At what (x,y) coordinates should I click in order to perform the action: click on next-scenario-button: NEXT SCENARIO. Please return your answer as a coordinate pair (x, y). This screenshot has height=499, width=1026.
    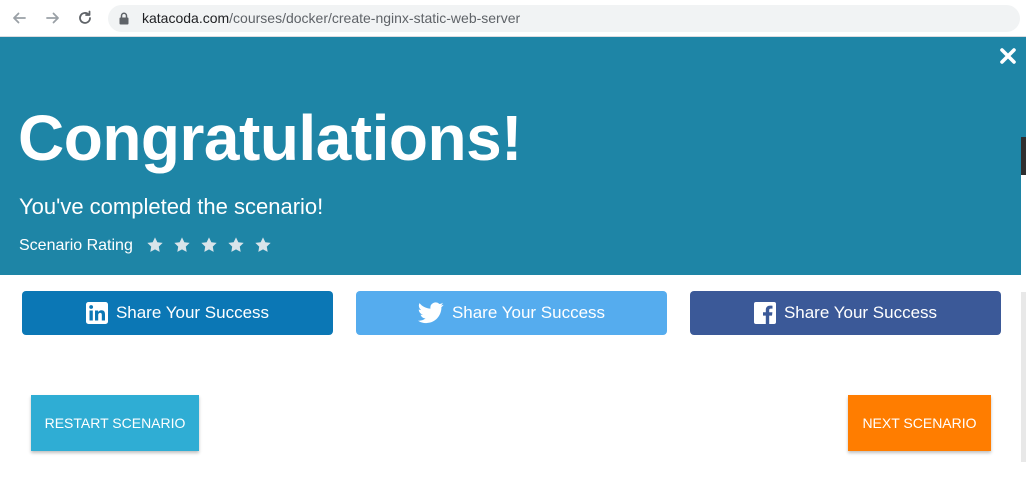
    Looking at the image, I should click on (919, 423).